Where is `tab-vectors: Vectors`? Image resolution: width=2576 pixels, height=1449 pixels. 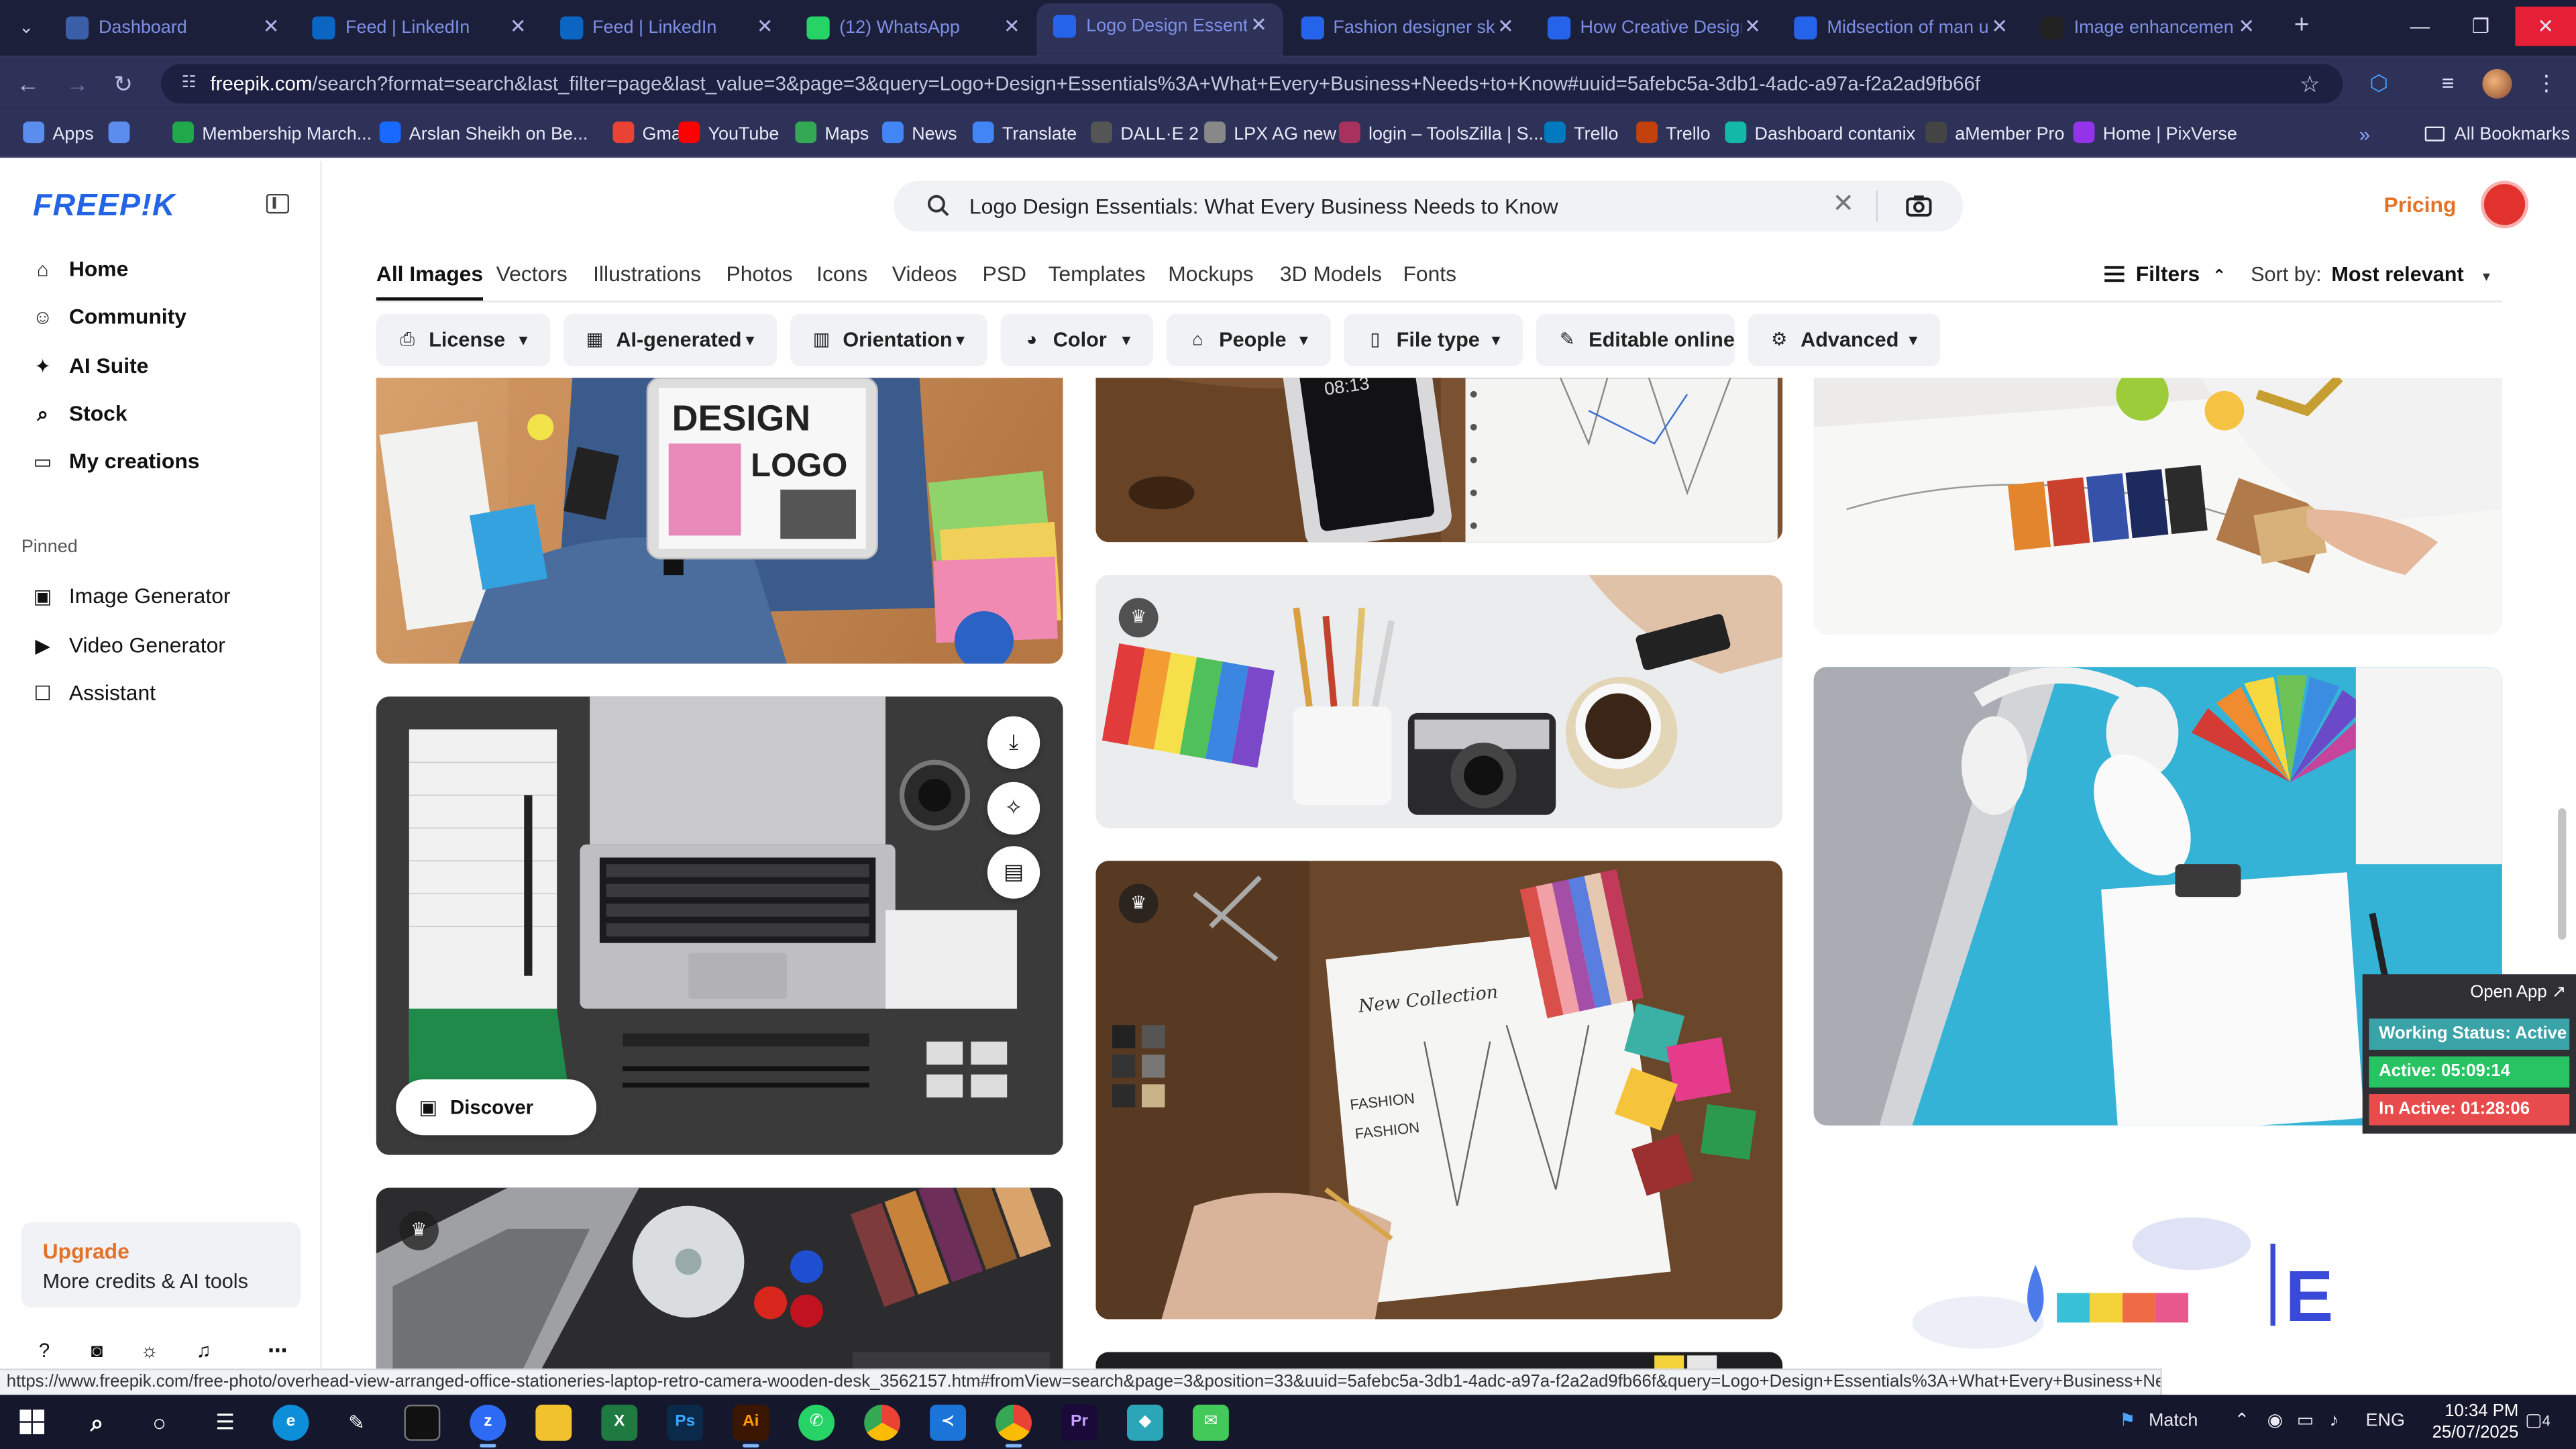 tab-vectors: Vectors is located at coordinates (532, 274).